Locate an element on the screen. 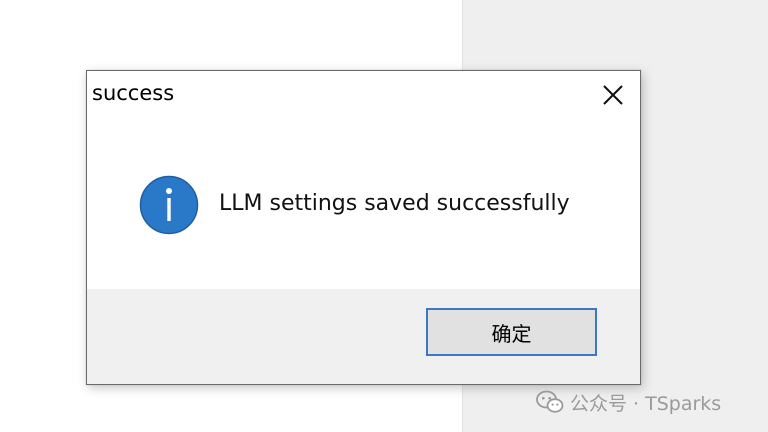 This screenshot has width=768, height=432. dialog-title: success is located at coordinates (133, 93).